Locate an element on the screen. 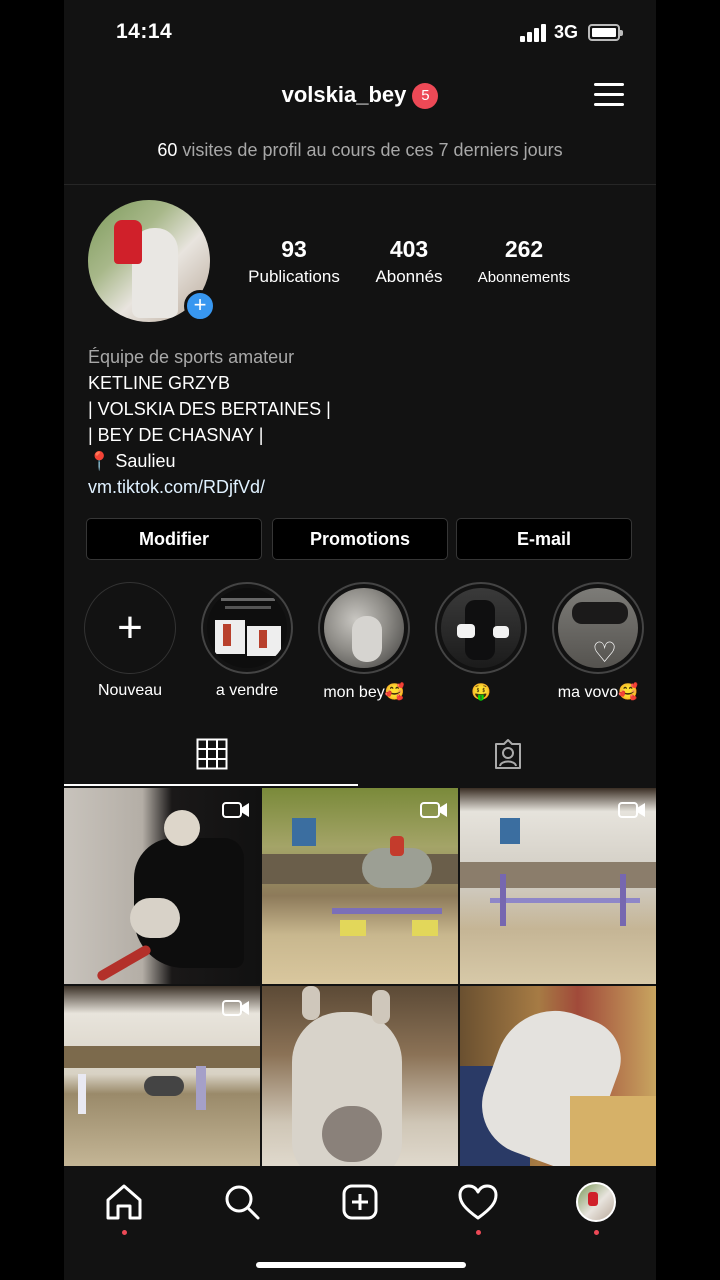 This screenshot has height=1280, width=720. tab-grid is located at coordinates (212, 753).